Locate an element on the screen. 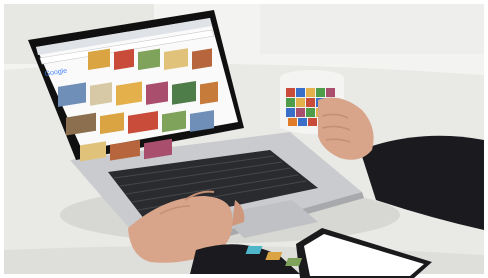  wall-panel-right is located at coordinates (372, 29).